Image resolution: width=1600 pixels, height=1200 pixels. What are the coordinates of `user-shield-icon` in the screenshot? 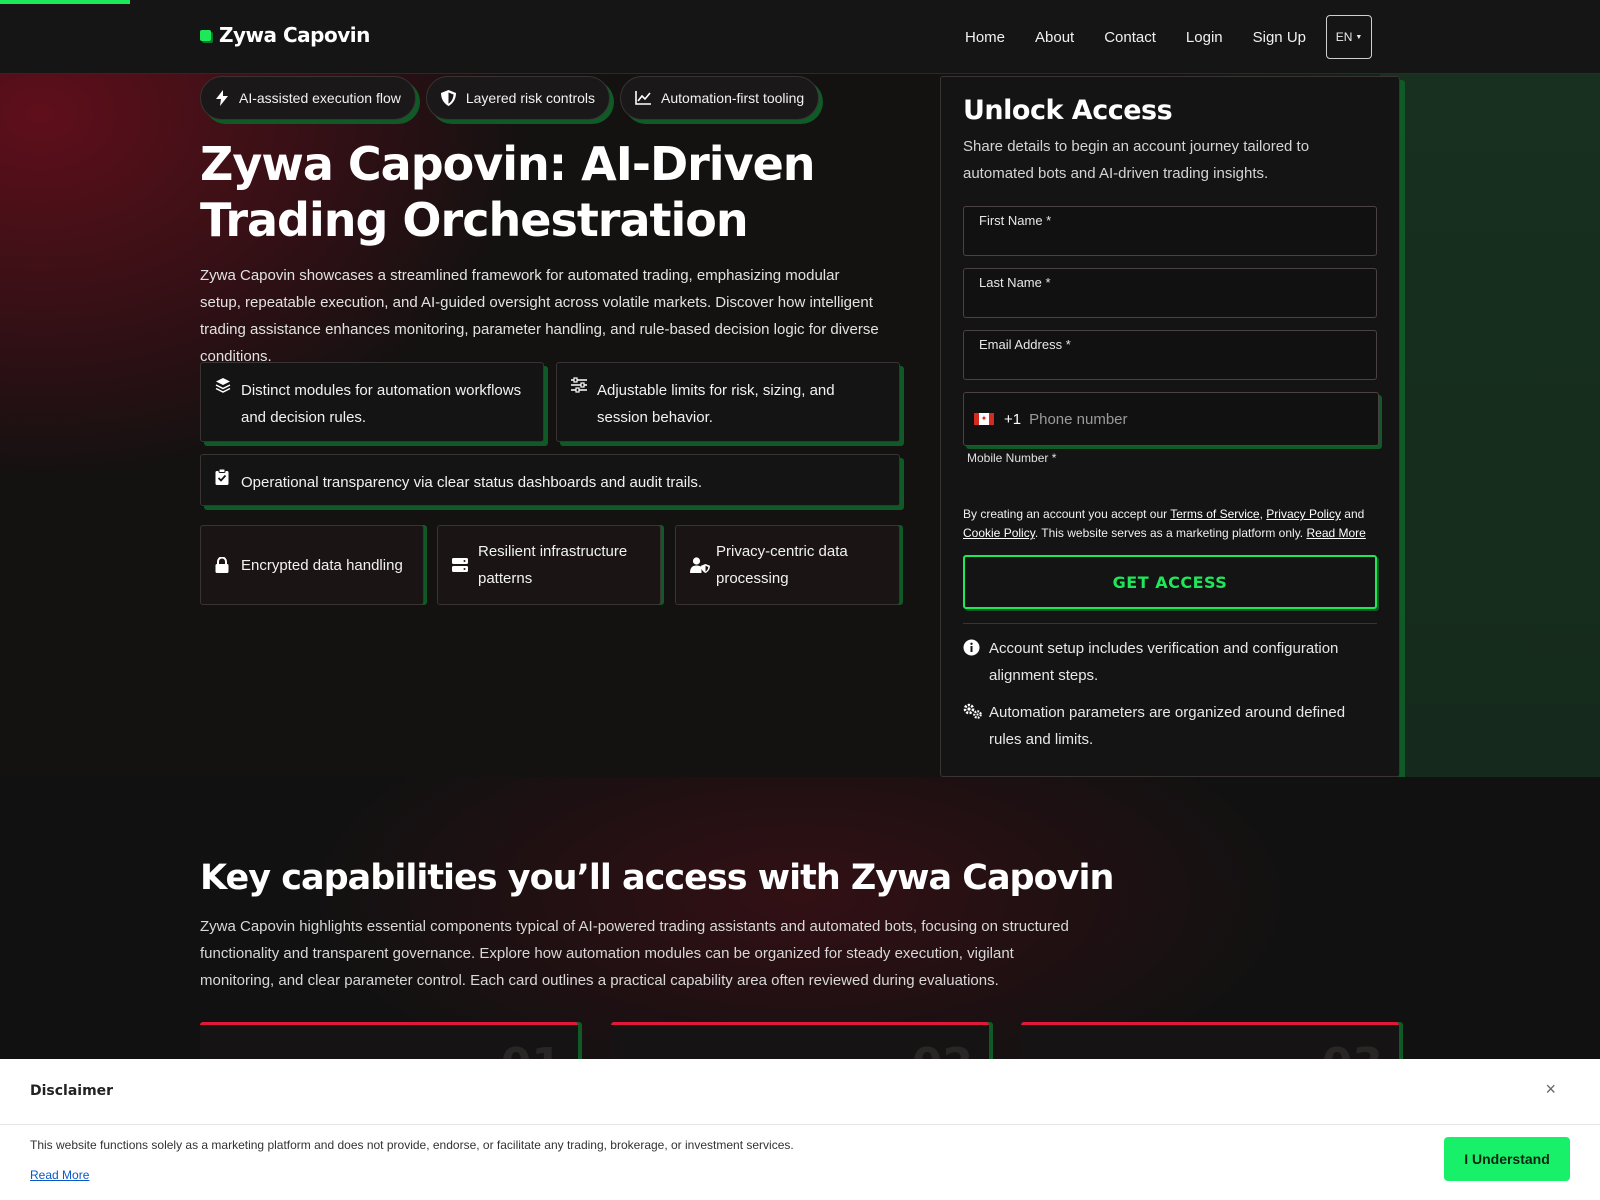 It's located at (700, 565).